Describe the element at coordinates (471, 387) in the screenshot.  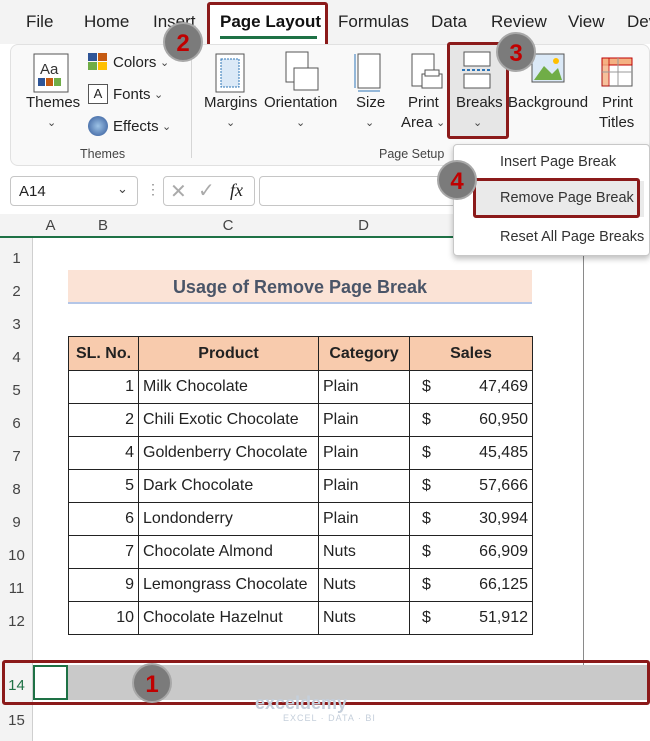
I see `cell-sales: $47,469` at that location.